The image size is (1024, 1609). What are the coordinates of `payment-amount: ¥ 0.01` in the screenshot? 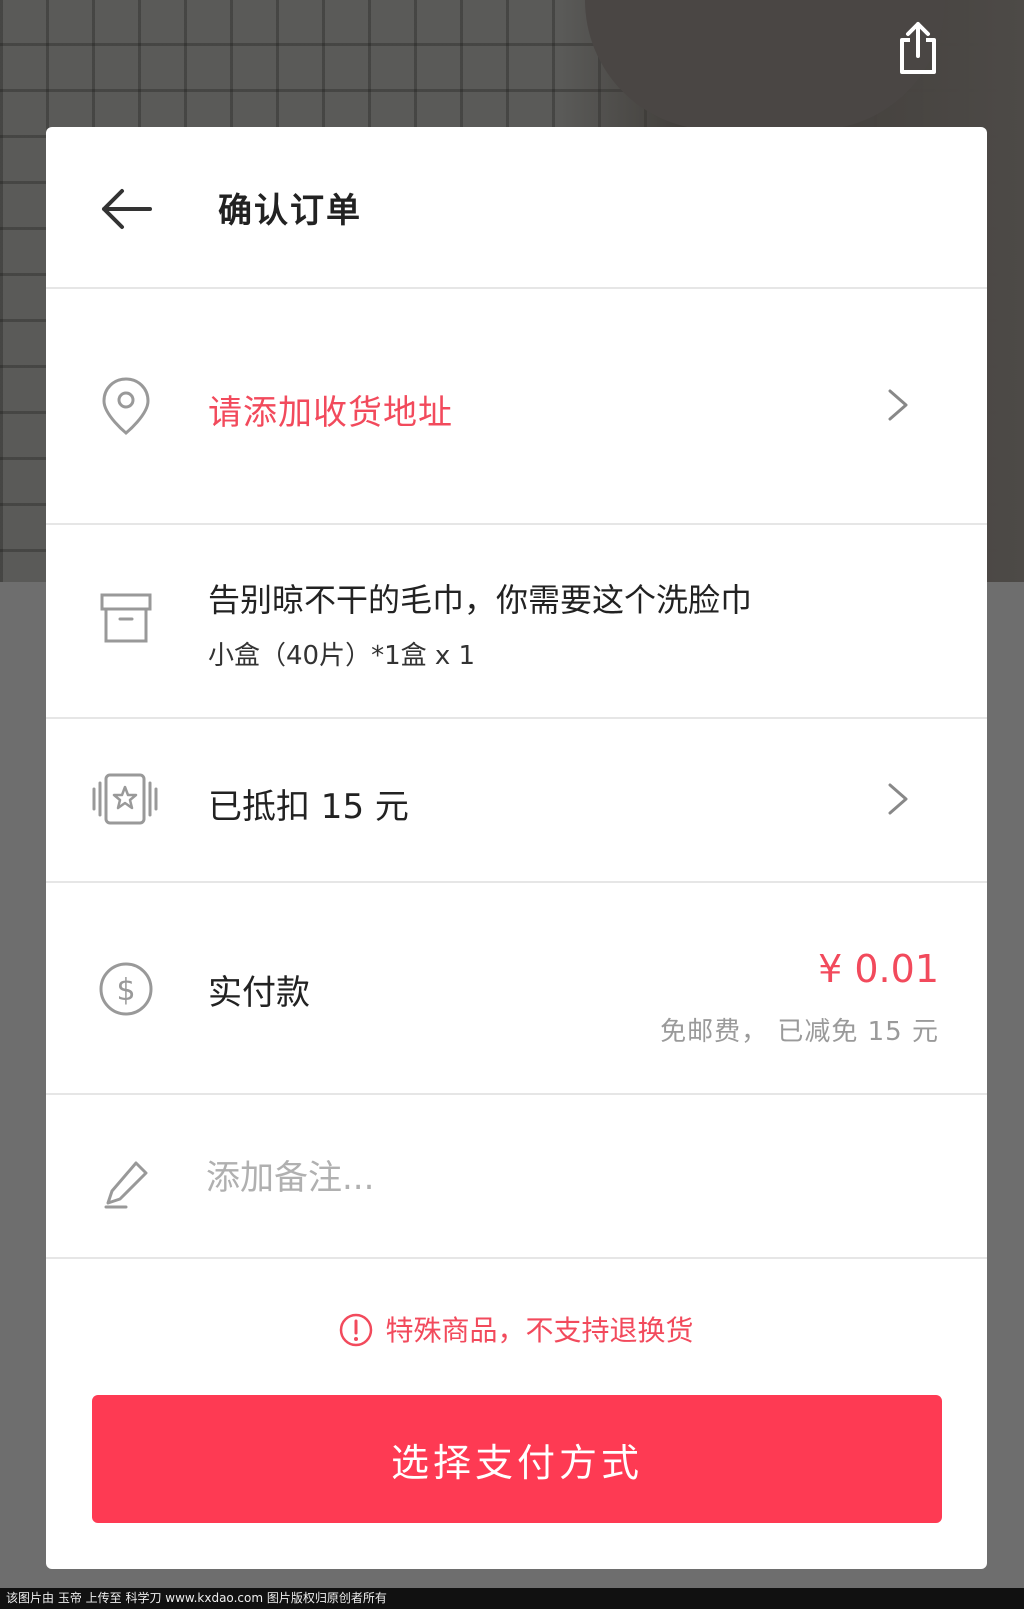 It's located at (878, 969).